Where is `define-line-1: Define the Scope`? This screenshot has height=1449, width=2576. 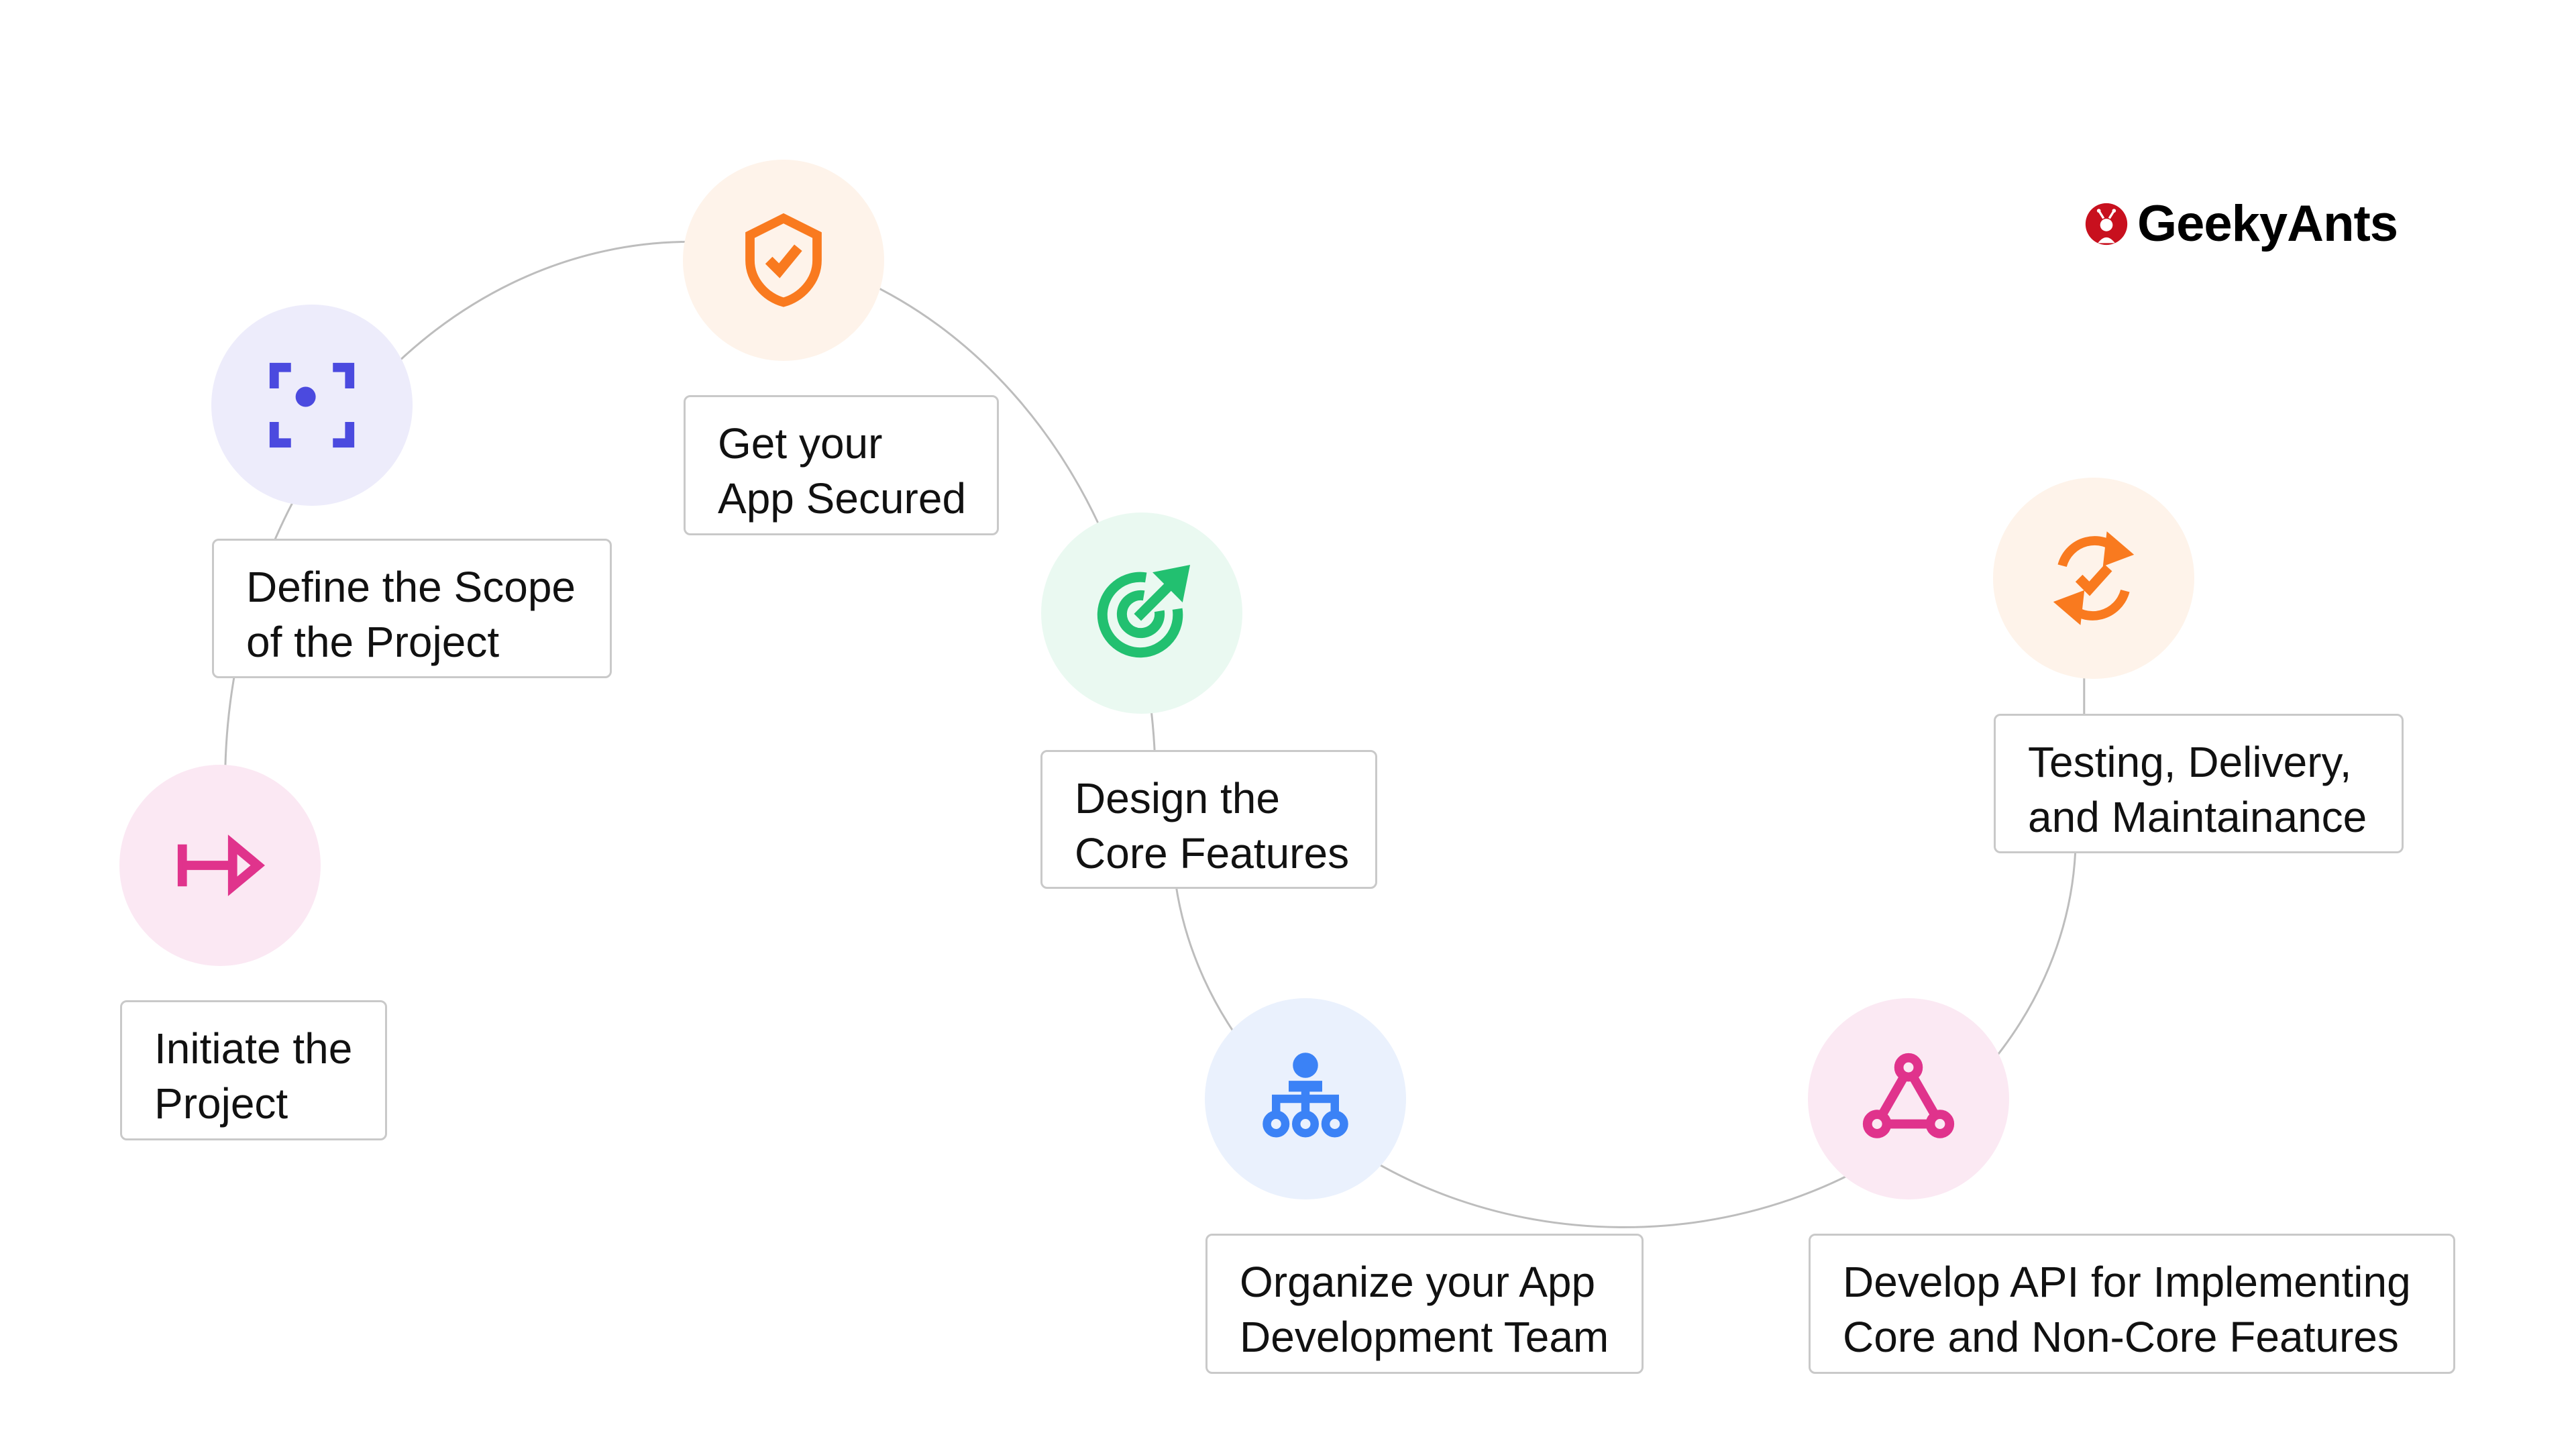 define-line-1: Define the Scope is located at coordinates (411, 587).